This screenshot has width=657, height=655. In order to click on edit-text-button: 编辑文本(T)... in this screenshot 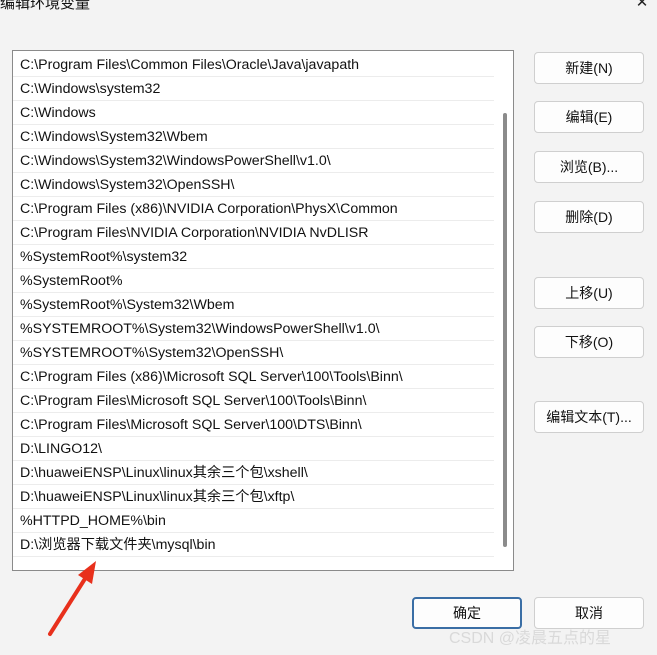, I will do `click(589, 417)`.